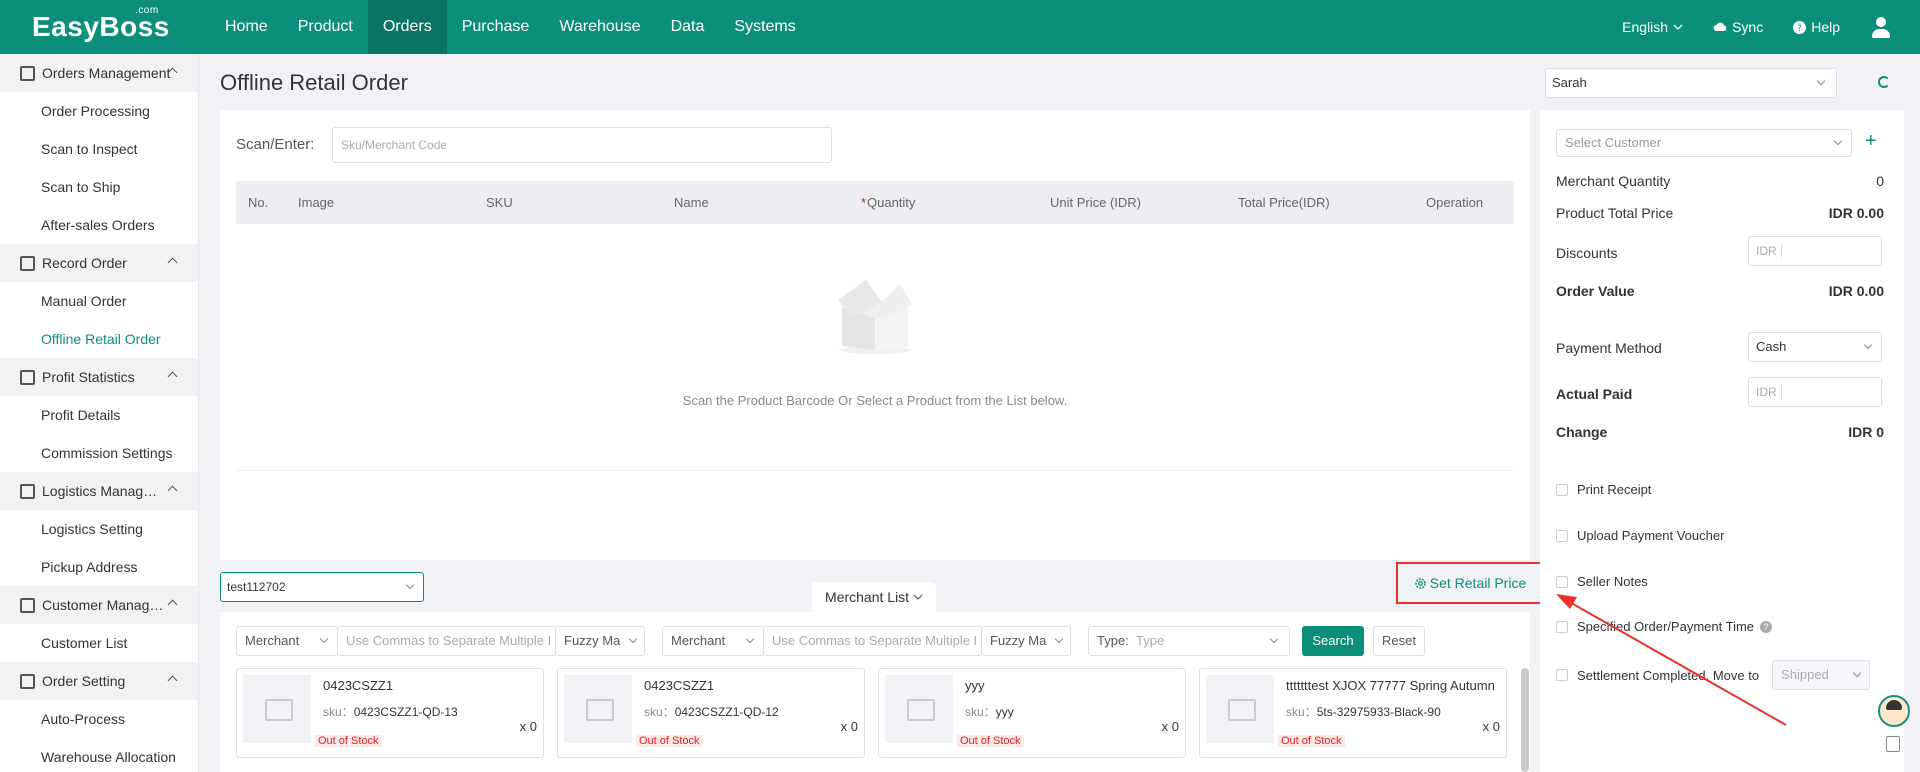 Image resolution: width=1920 pixels, height=772 pixels. I want to click on document-icon, so click(1893, 744).